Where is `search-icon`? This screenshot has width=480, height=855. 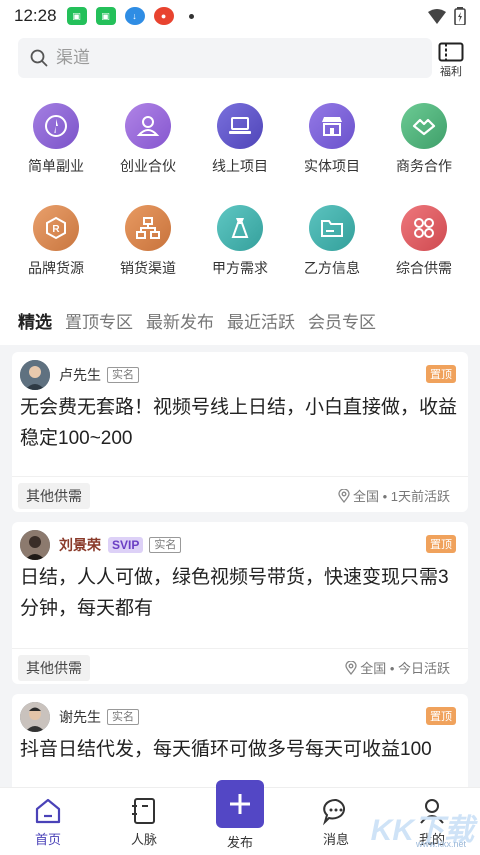 search-icon is located at coordinates (39, 58).